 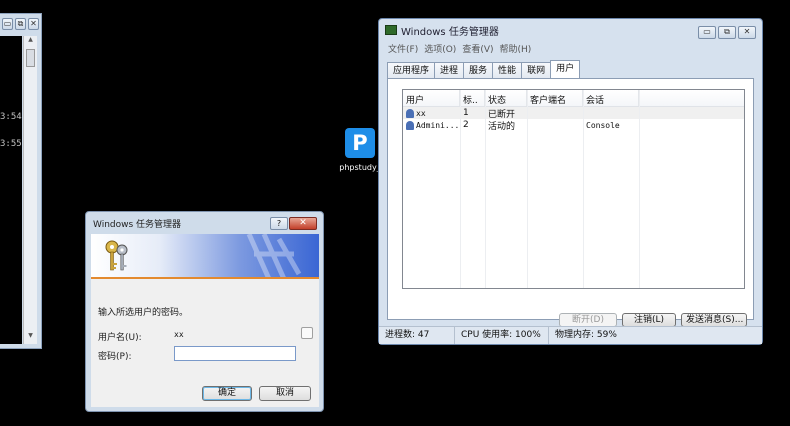 I want to click on tab-strip: 应用程序 进程 服务 性能 联网 用户, so click(x=484, y=69).